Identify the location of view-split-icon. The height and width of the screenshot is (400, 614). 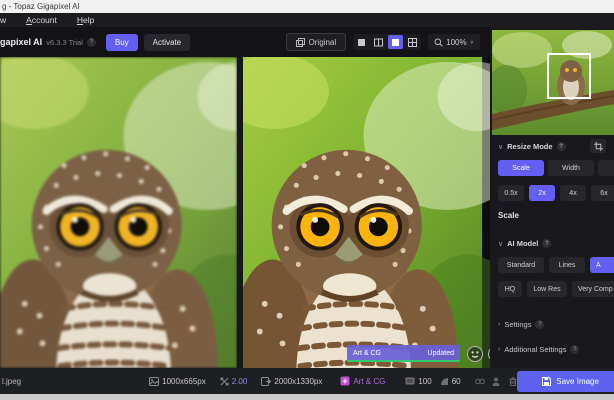
(378, 42).